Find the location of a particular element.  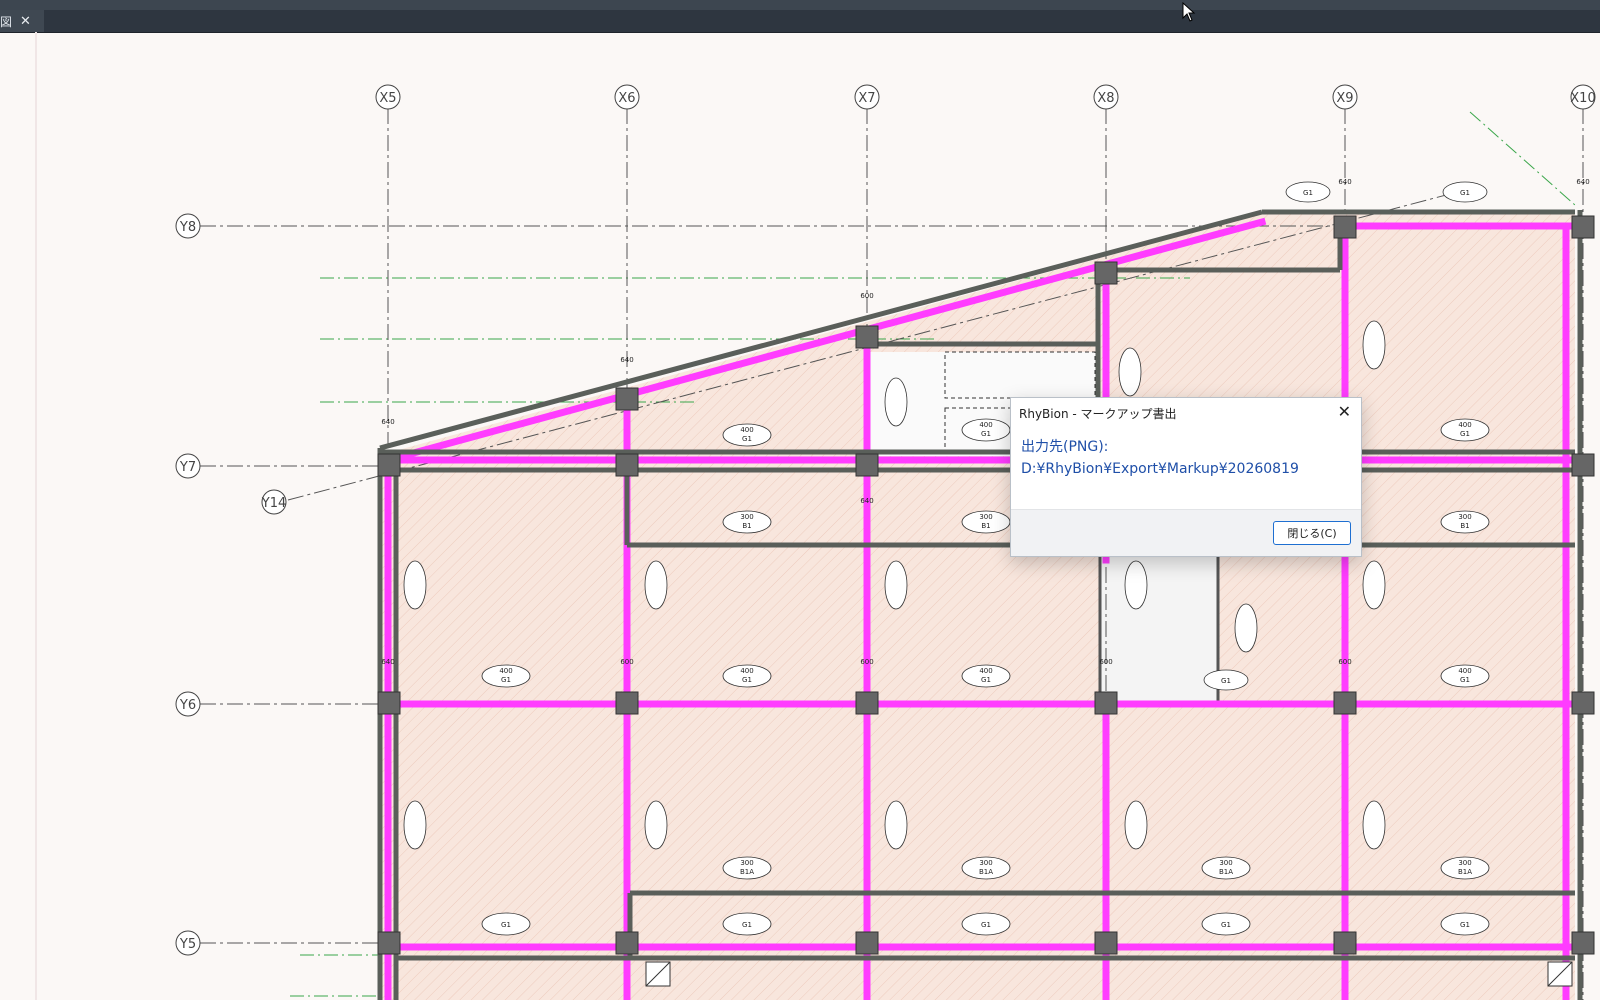

grid-bubble-y7: Y7 is located at coordinates (188, 466).